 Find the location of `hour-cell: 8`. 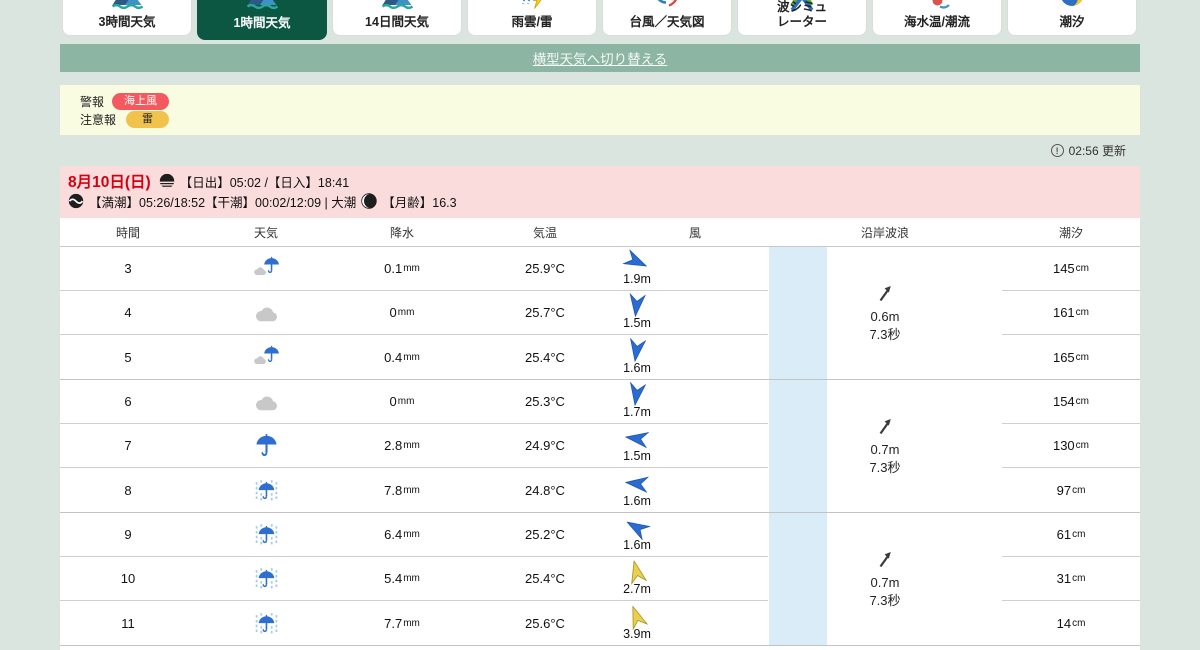

hour-cell: 8 is located at coordinates (128, 490).